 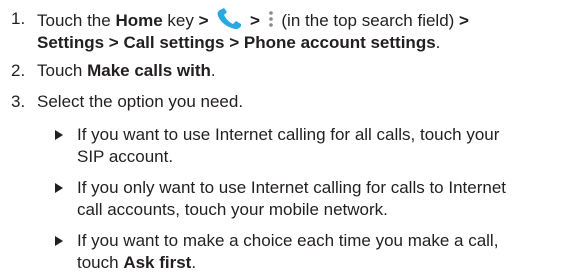 I want to click on phone-account-settings-label: Phone account settings, so click(x=339, y=42).